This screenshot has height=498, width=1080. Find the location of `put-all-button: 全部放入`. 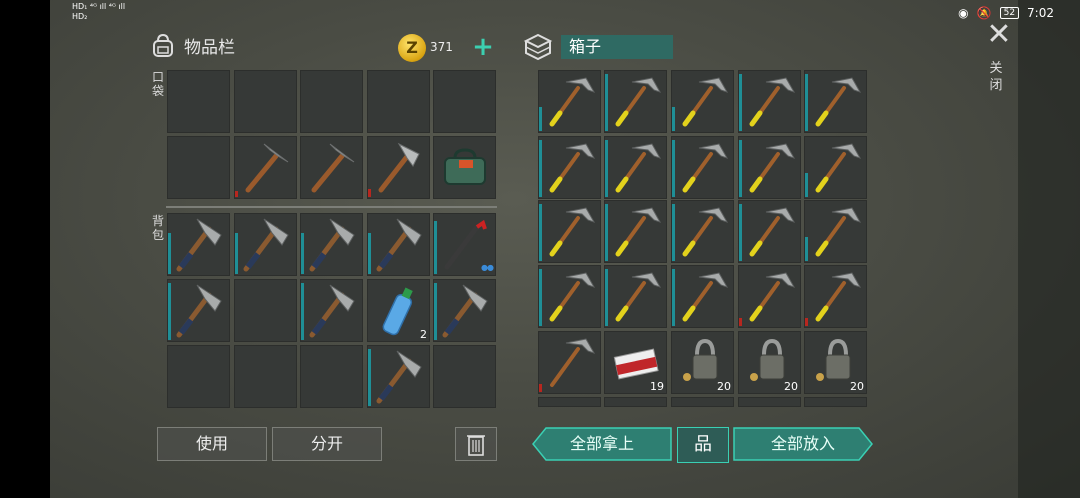

put-all-button: 全部放入 is located at coordinates (803, 444).